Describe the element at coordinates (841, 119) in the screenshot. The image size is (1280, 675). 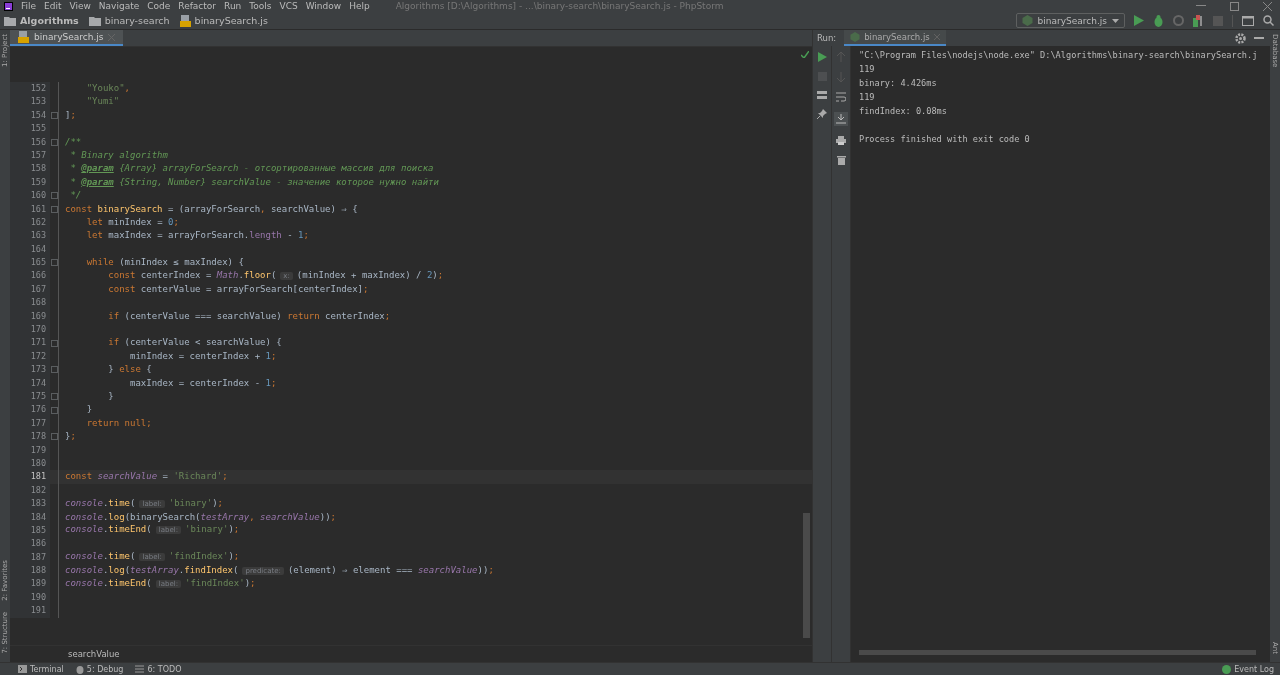
I see `scroll-to-end-button` at that location.